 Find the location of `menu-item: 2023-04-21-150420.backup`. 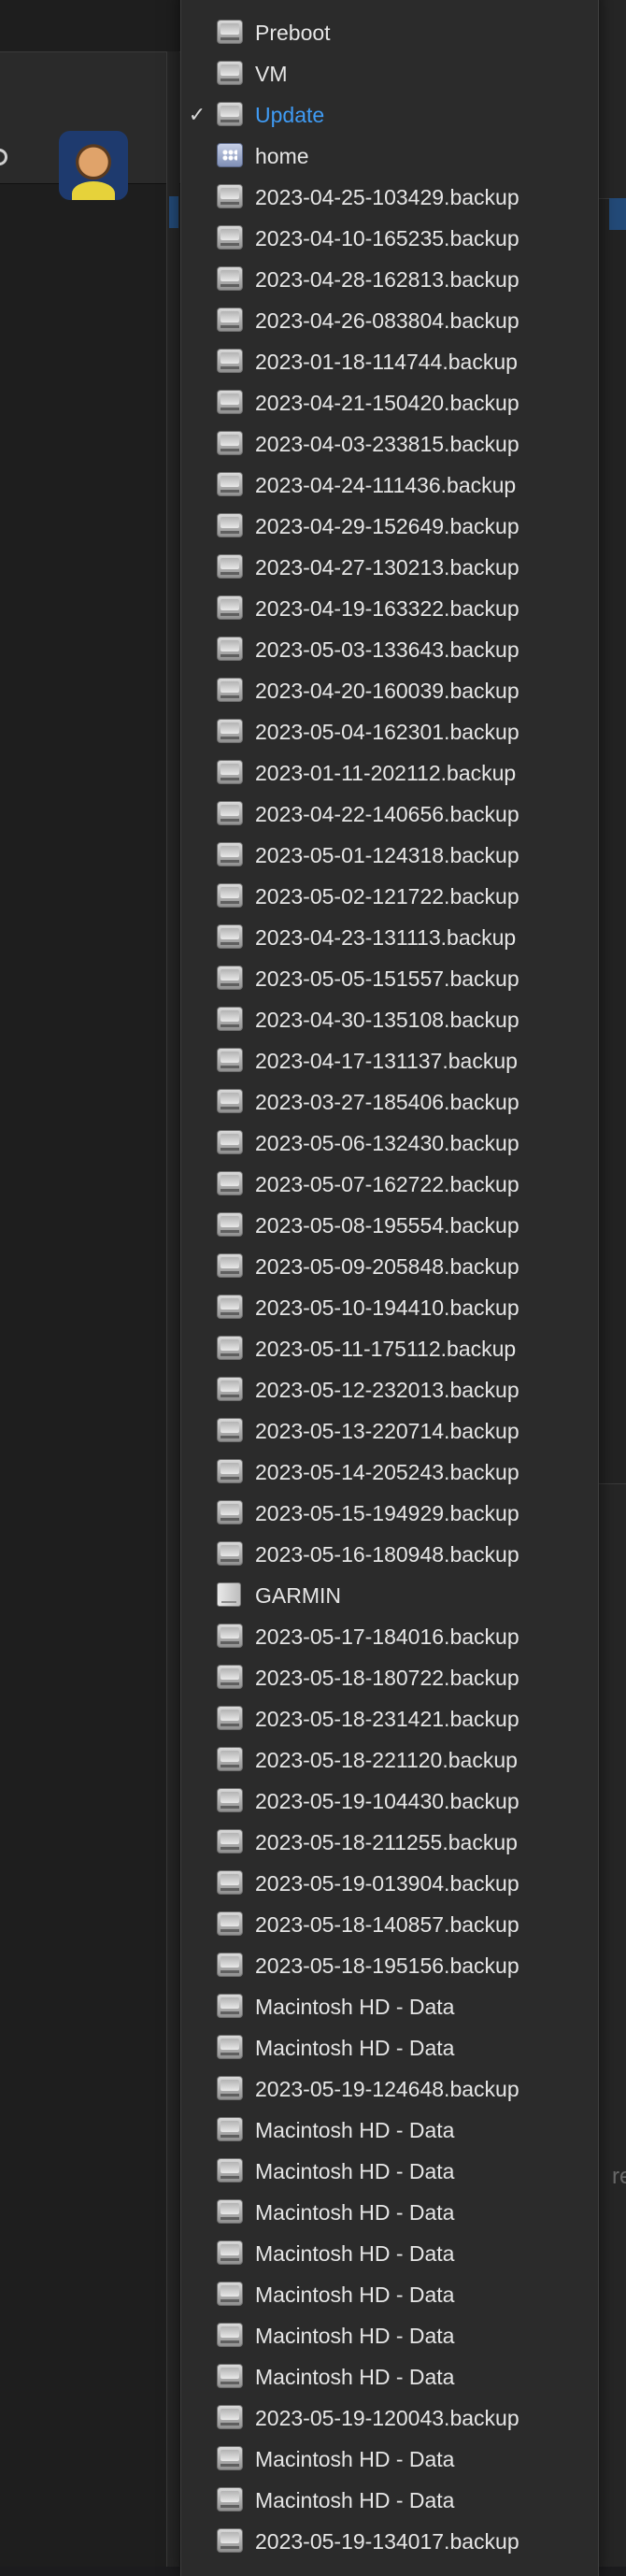

menu-item: 2023-04-21-150420.backup is located at coordinates (389, 402).